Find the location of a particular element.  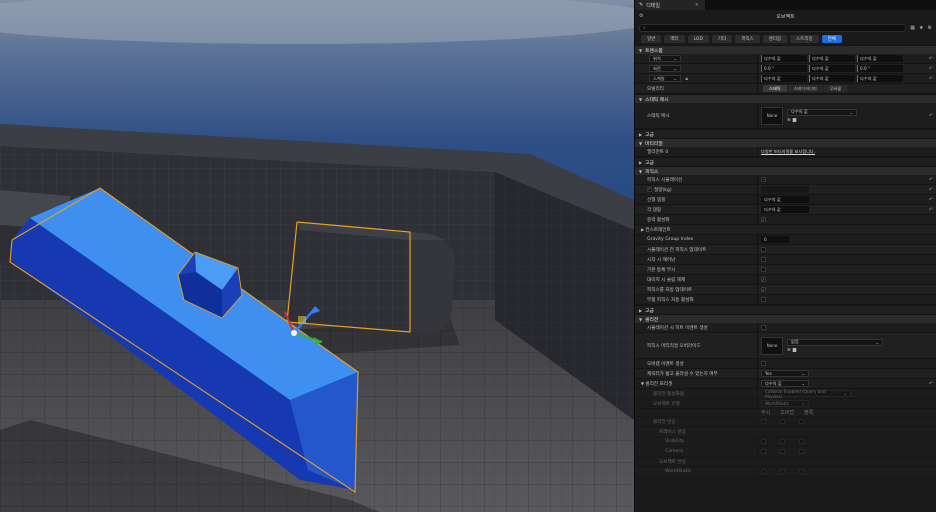

filter-button: 액터 is located at coordinates (674, 39).